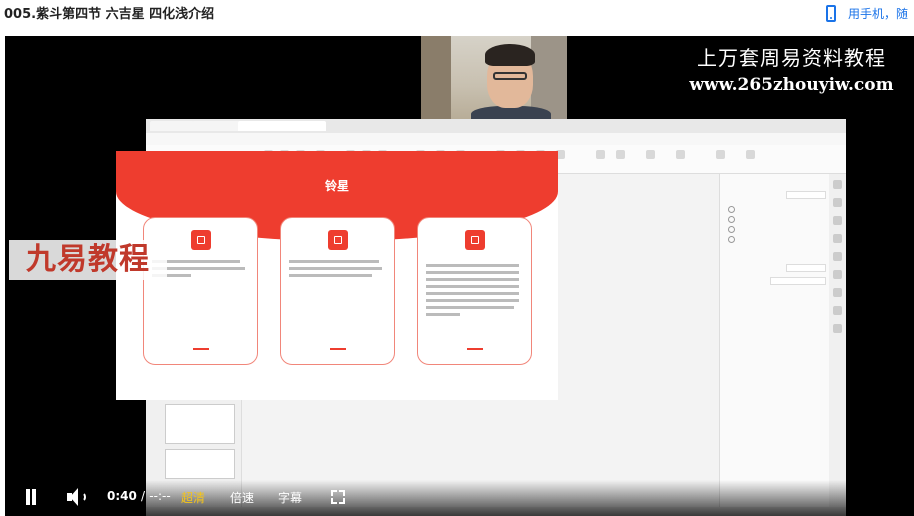 This screenshot has width=914, height=516. What do you see at coordinates (290, 497) in the screenshot?
I see `subtitles-button: 字幕` at bounding box center [290, 497].